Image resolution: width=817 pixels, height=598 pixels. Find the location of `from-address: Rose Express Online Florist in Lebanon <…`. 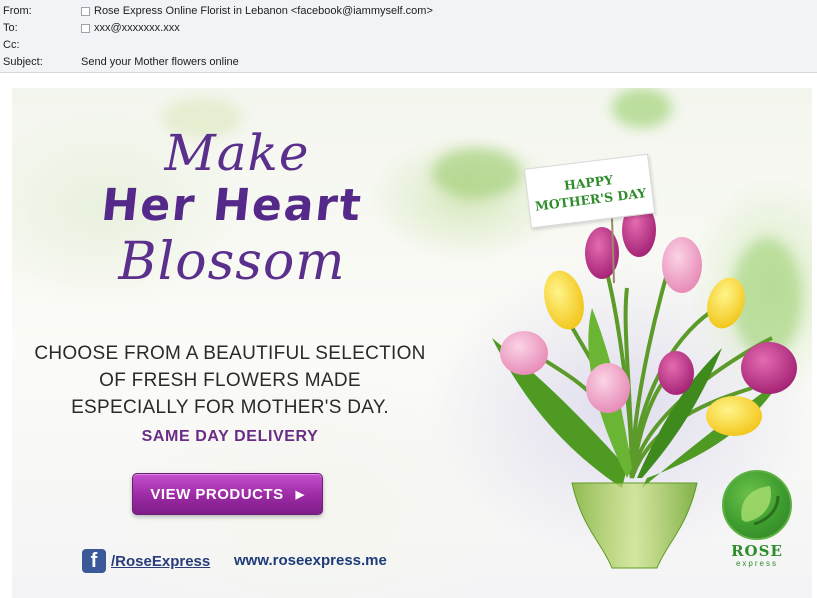

from-address: Rose Express Online Florist in Lebanon <… is located at coordinates (263, 11).